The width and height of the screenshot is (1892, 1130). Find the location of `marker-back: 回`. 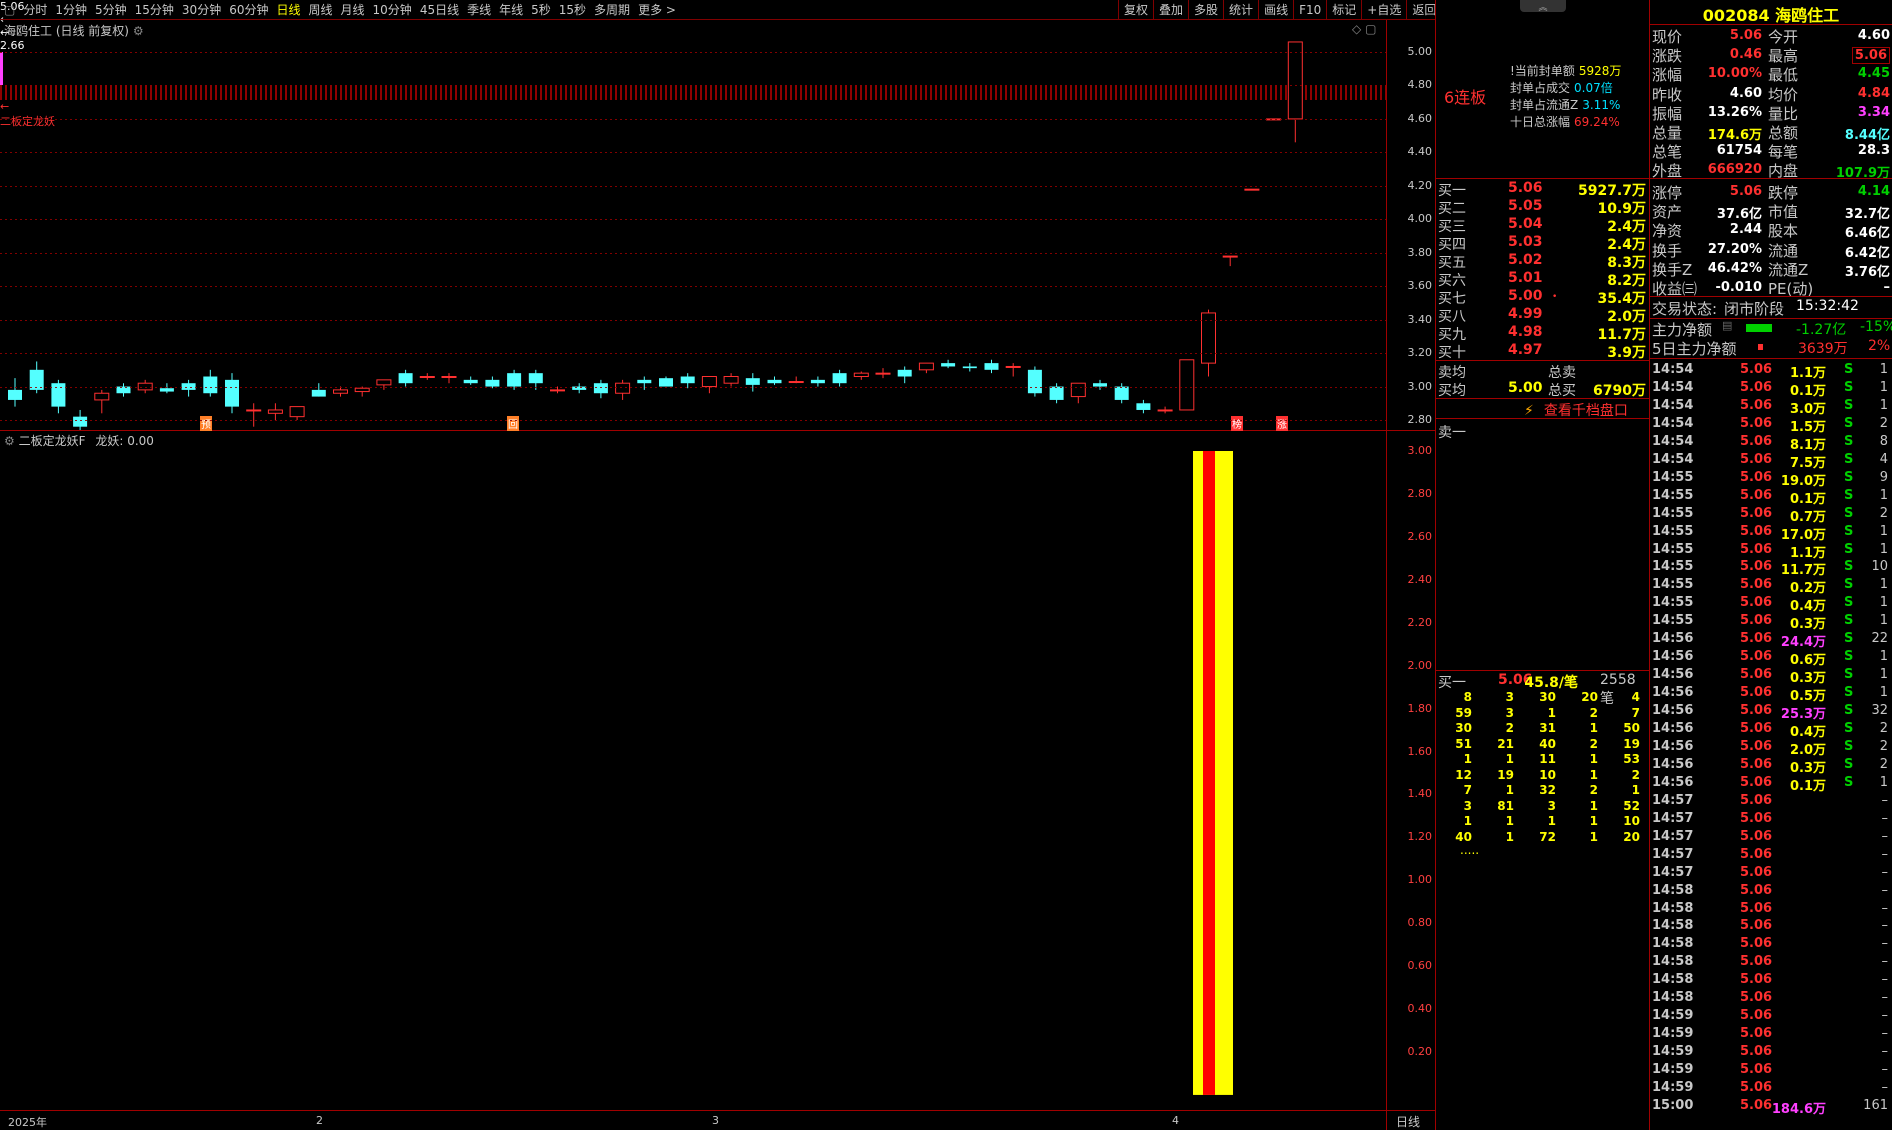

marker-back: 回 is located at coordinates (513, 423).